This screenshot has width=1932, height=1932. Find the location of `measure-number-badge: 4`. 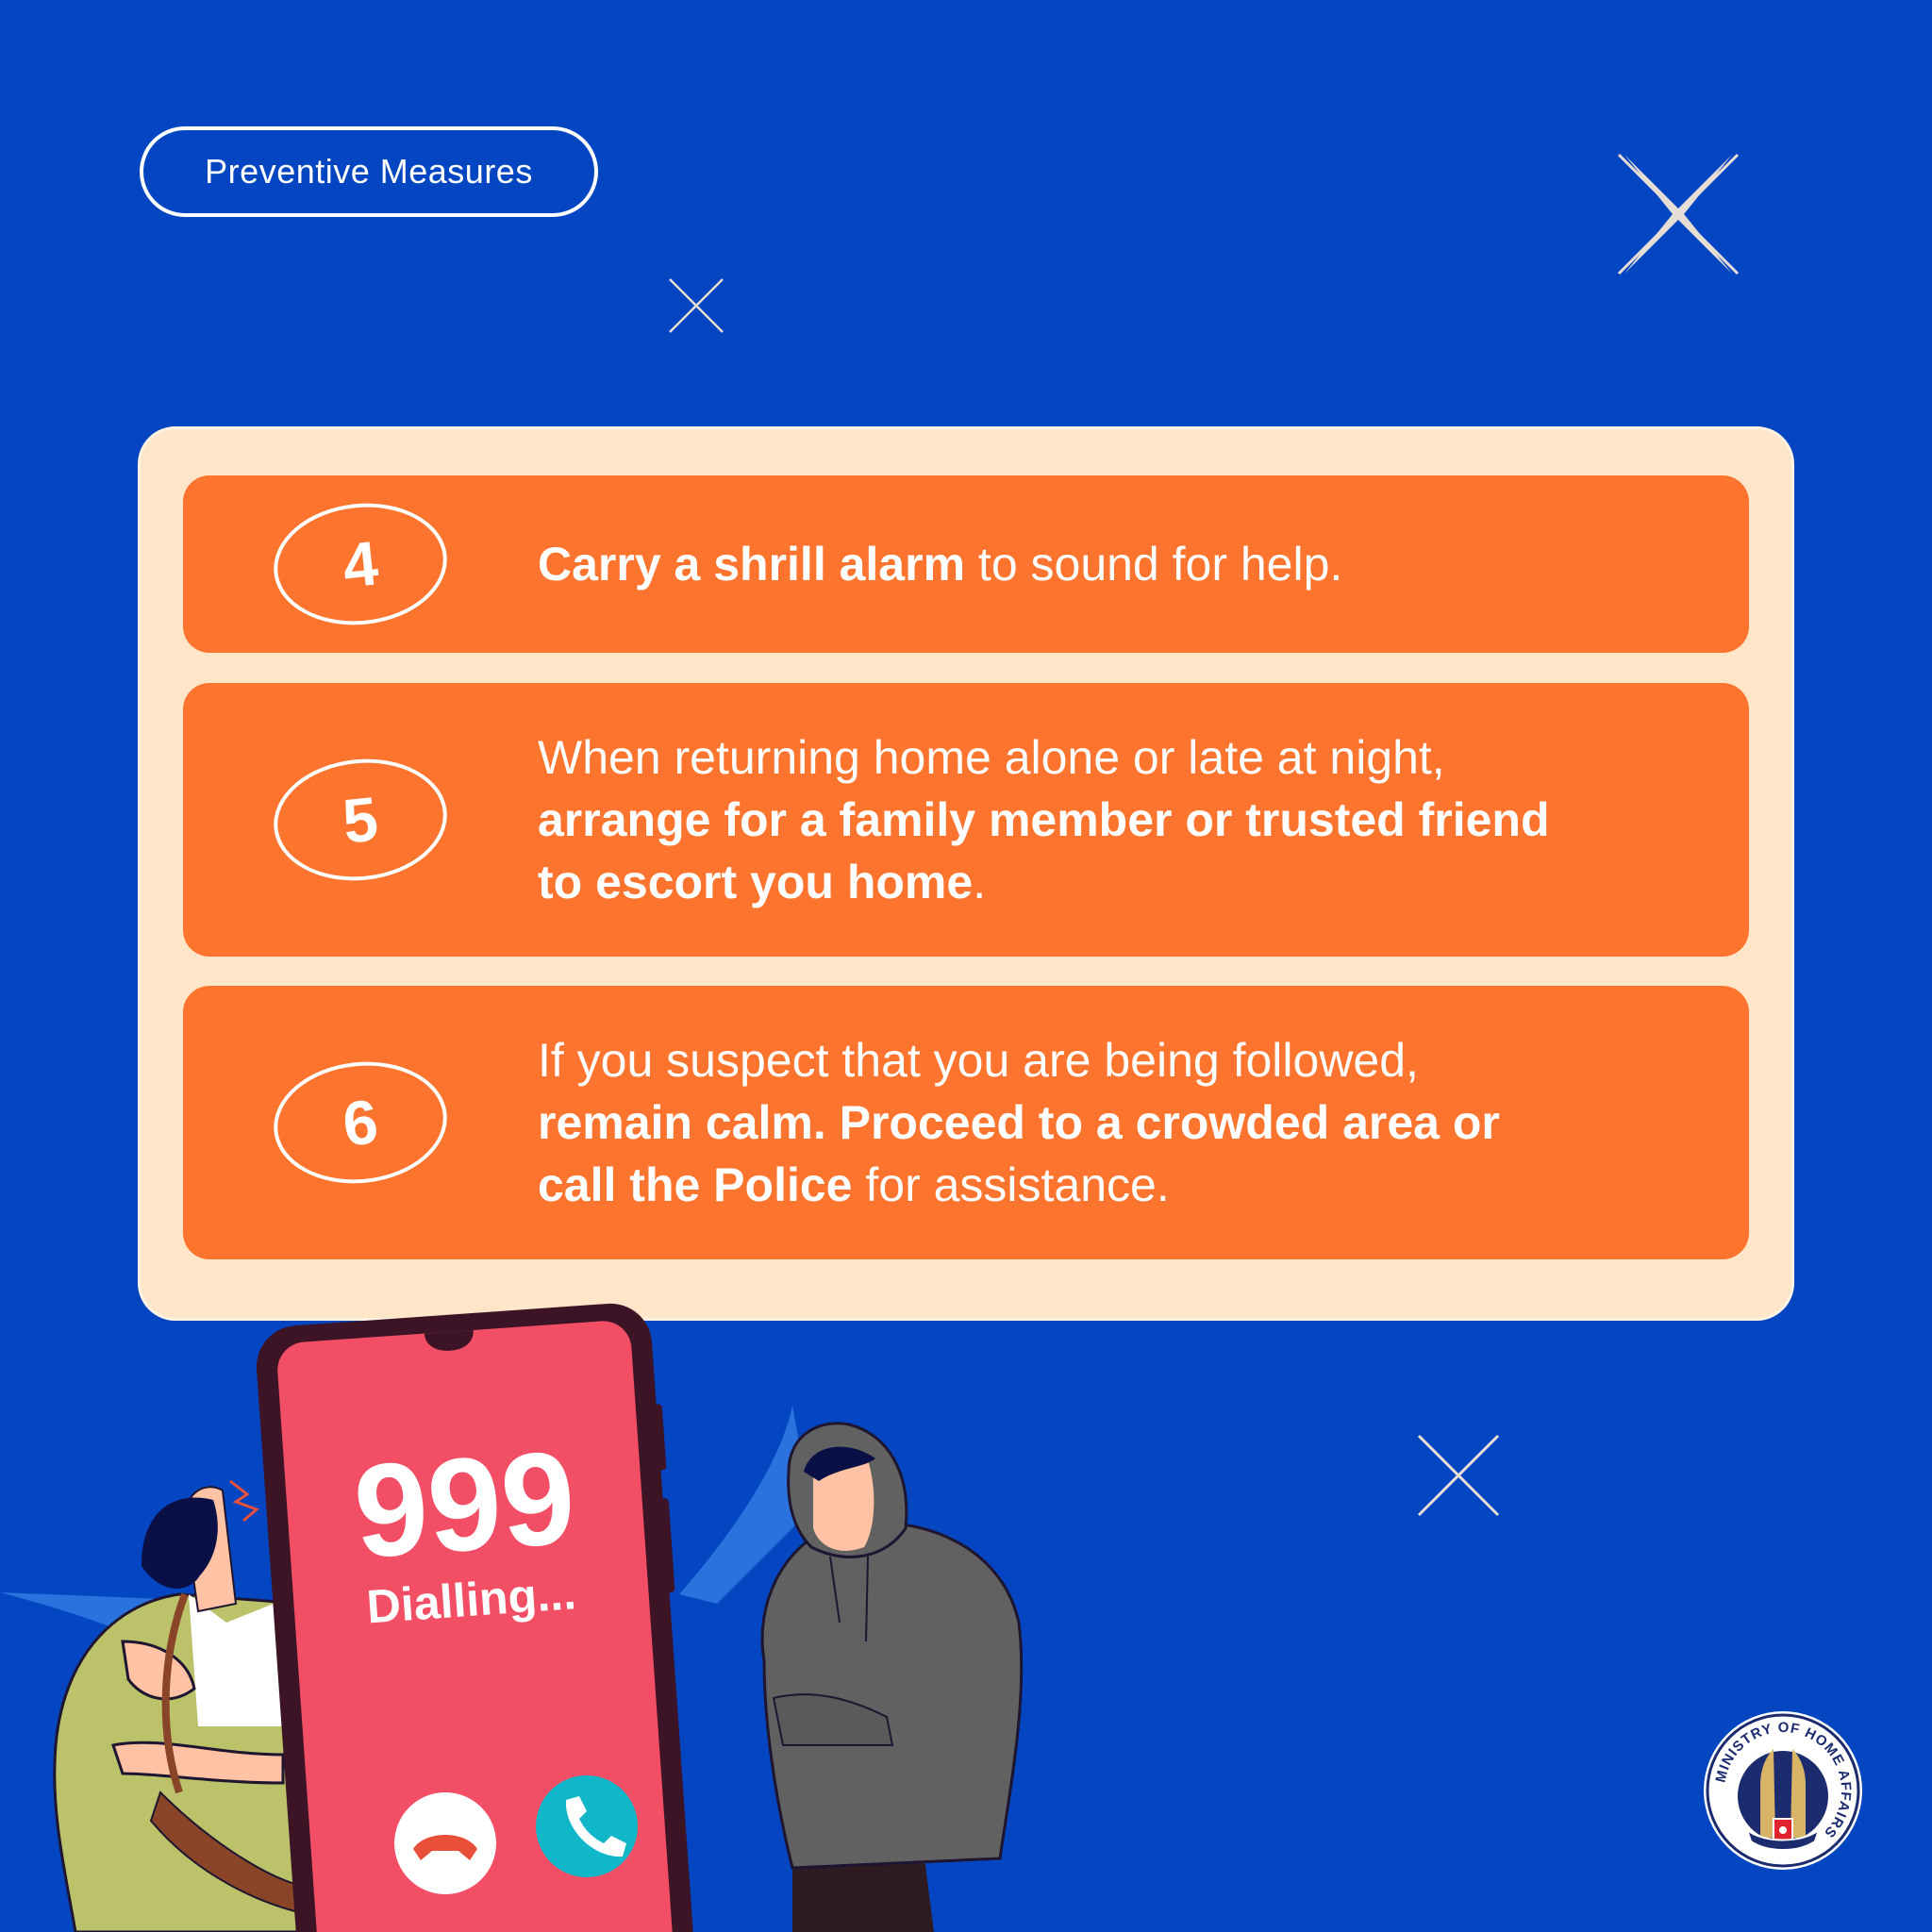

measure-number-badge: 4 is located at coordinates (361, 564).